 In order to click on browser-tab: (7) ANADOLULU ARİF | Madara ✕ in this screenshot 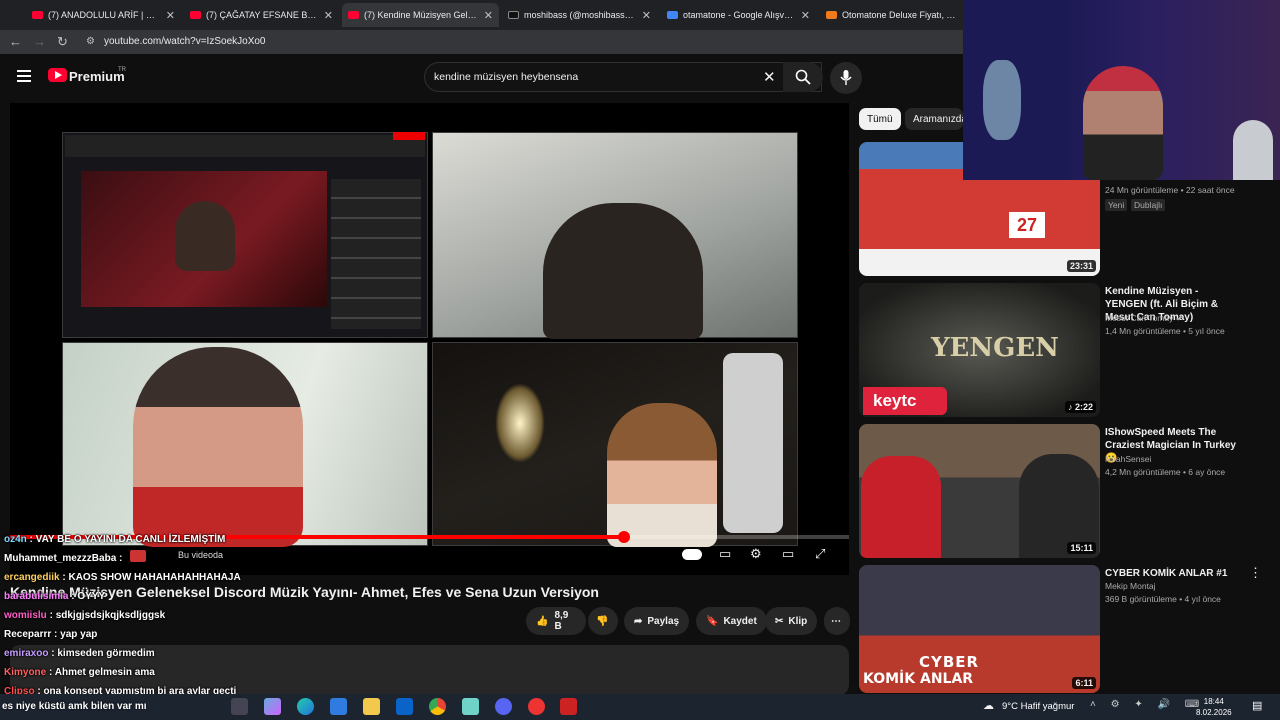, I will do `click(103, 15)`.